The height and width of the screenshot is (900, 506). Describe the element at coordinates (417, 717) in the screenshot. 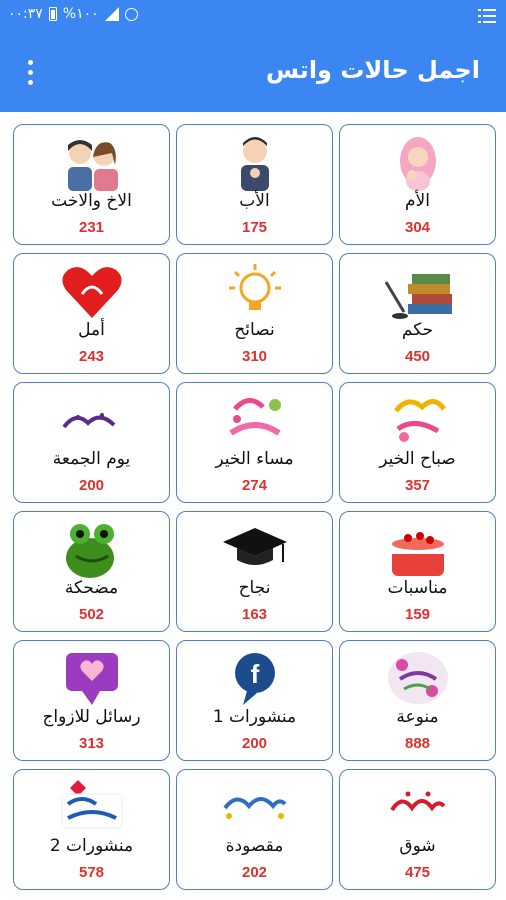

I see `category-label: منوعة` at that location.